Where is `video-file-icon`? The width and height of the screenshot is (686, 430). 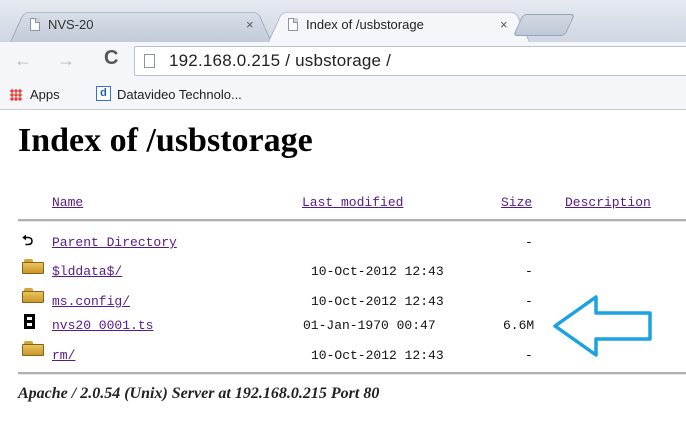 video-file-icon is located at coordinates (29, 321).